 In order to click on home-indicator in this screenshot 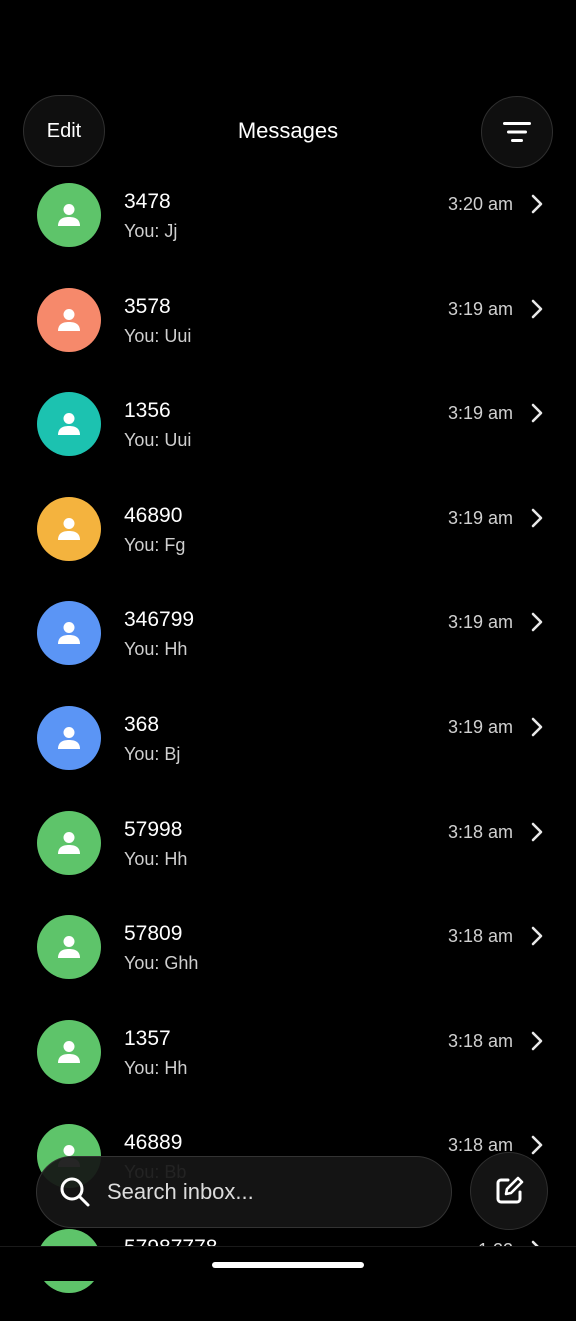, I will do `click(288, 1265)`.